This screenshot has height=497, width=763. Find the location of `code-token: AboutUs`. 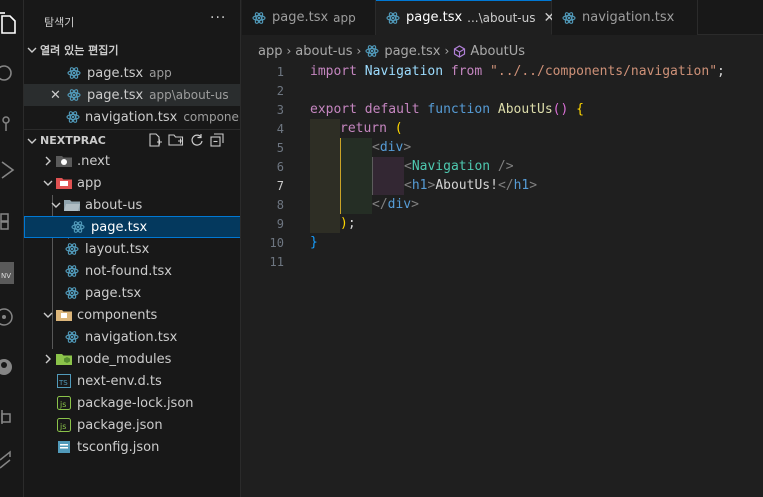

code-token: AboutUs is located at coordinates (525, 109).